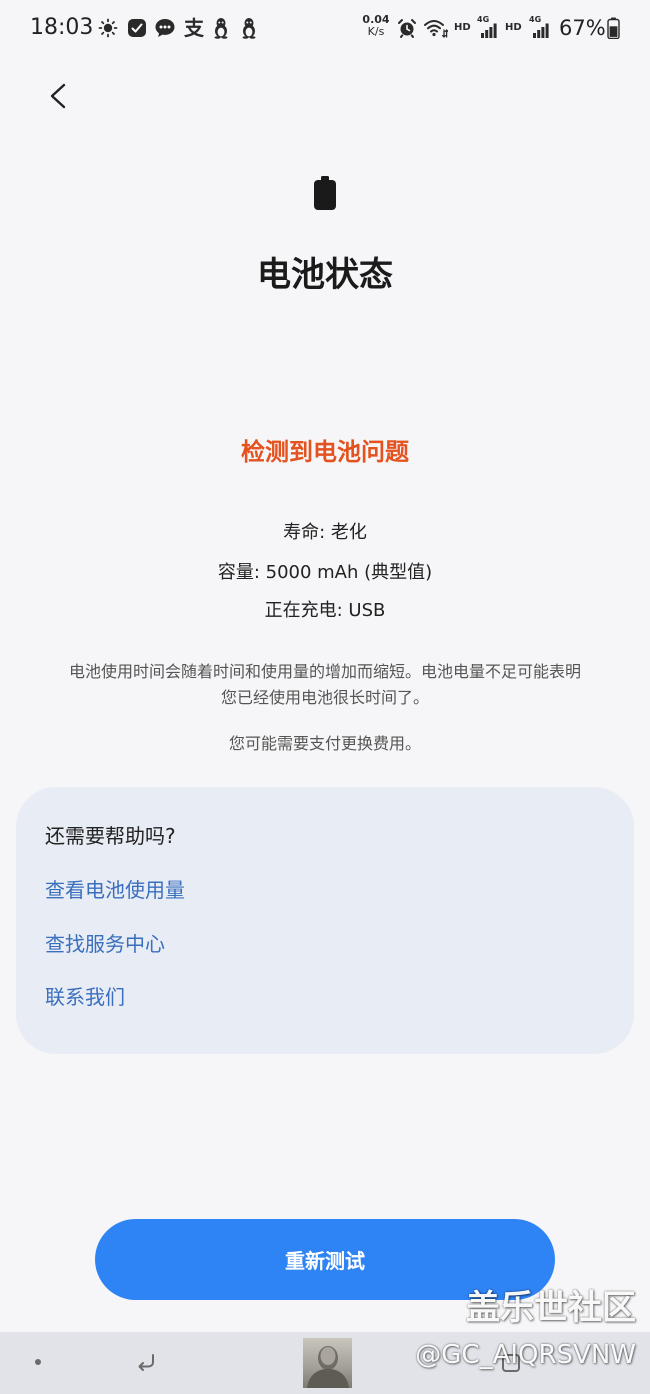 The height and width of the screenshot is (1394, 650). I want to click on find-service-center-link: 查找服务中心, so click(105, 944).